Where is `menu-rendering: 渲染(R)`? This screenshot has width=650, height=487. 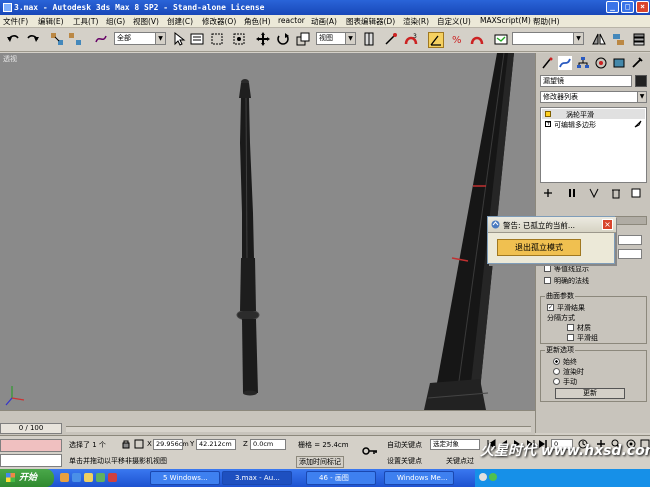 menu-rendering: 渲染(R) is located at coordinates (416, 21).